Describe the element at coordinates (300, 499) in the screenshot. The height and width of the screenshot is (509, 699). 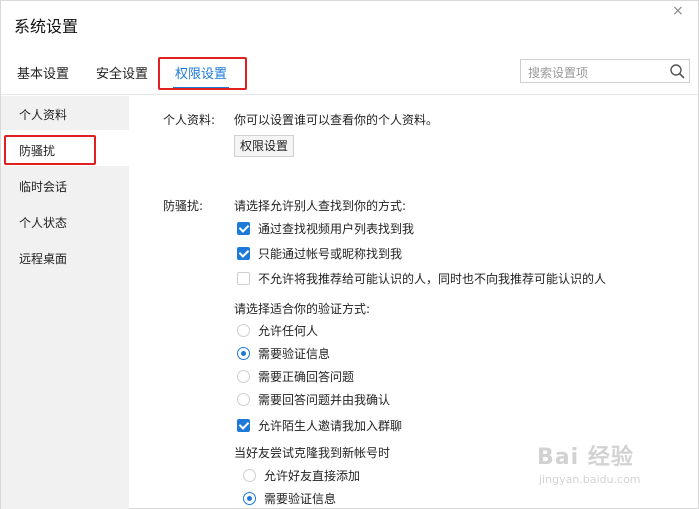
I see `clone-option-label: 需要验证信息` at that location.